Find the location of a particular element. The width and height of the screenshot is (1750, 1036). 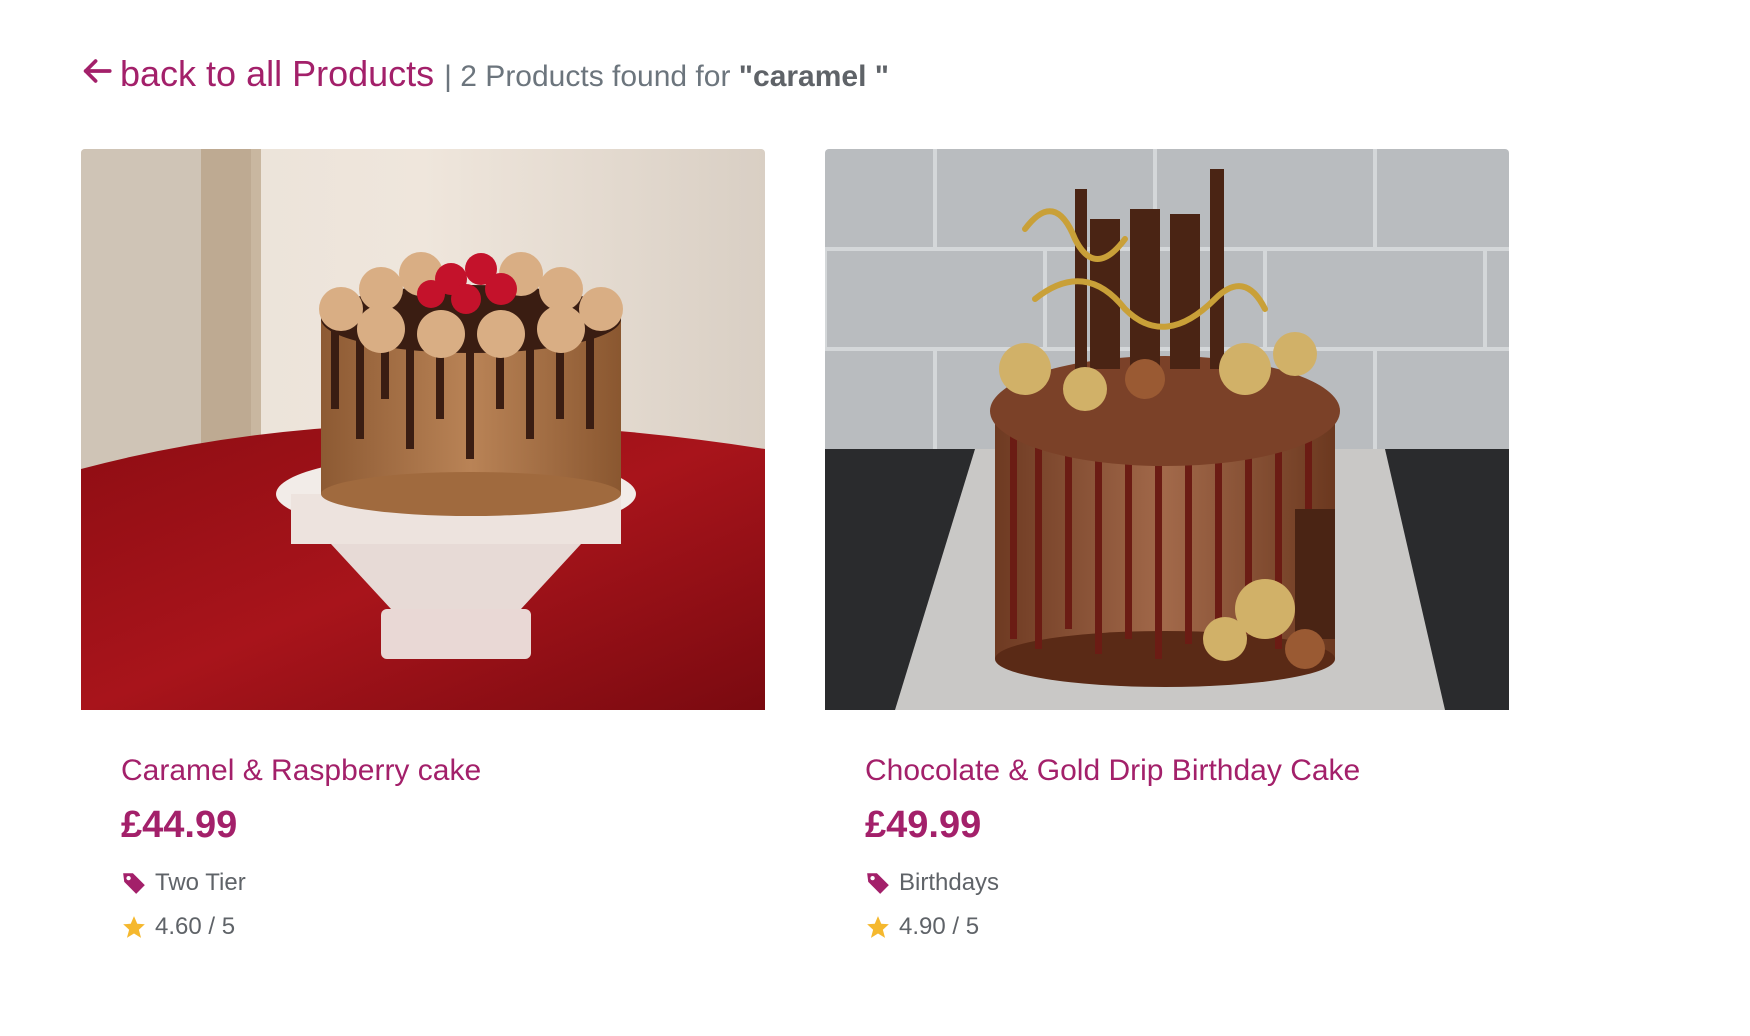

back-to-products-link: back to all Products is located at coordinates (257, 73).